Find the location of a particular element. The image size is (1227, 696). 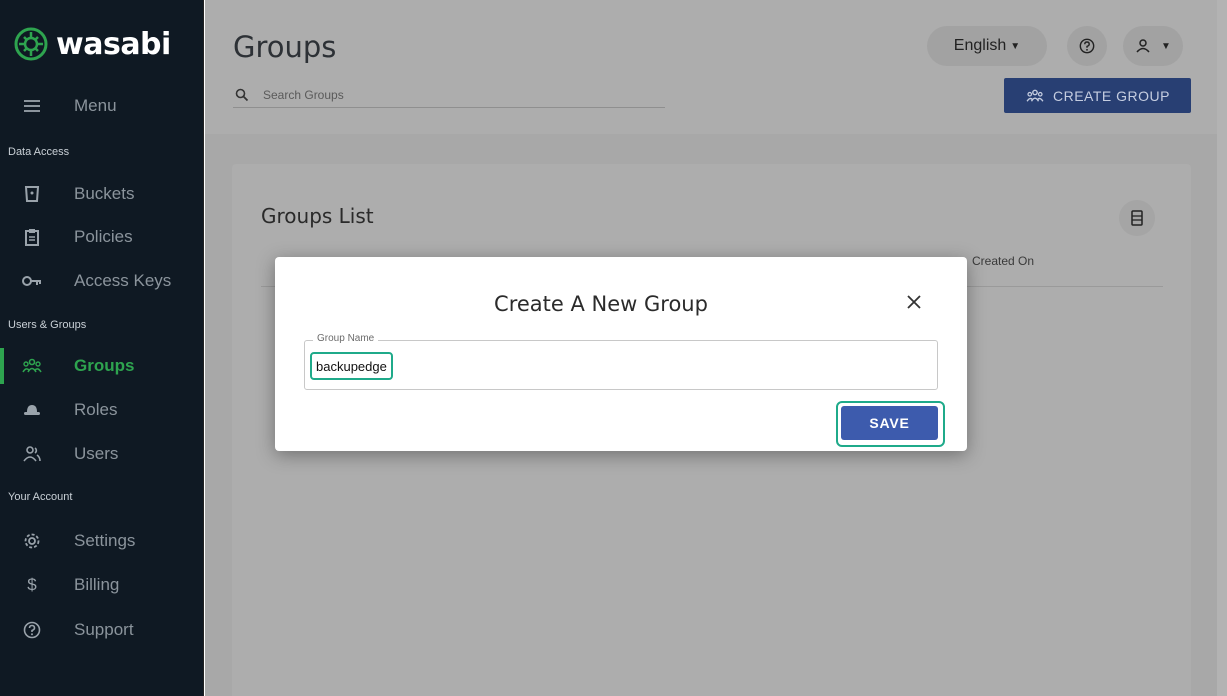

sidebar-item-roles: Roles is located at coordinates (102, 410).